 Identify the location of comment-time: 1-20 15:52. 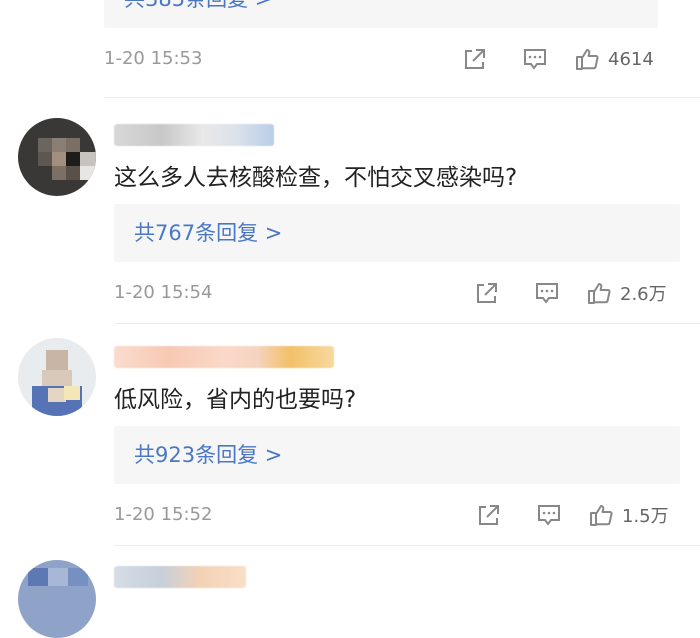
(163, 514).